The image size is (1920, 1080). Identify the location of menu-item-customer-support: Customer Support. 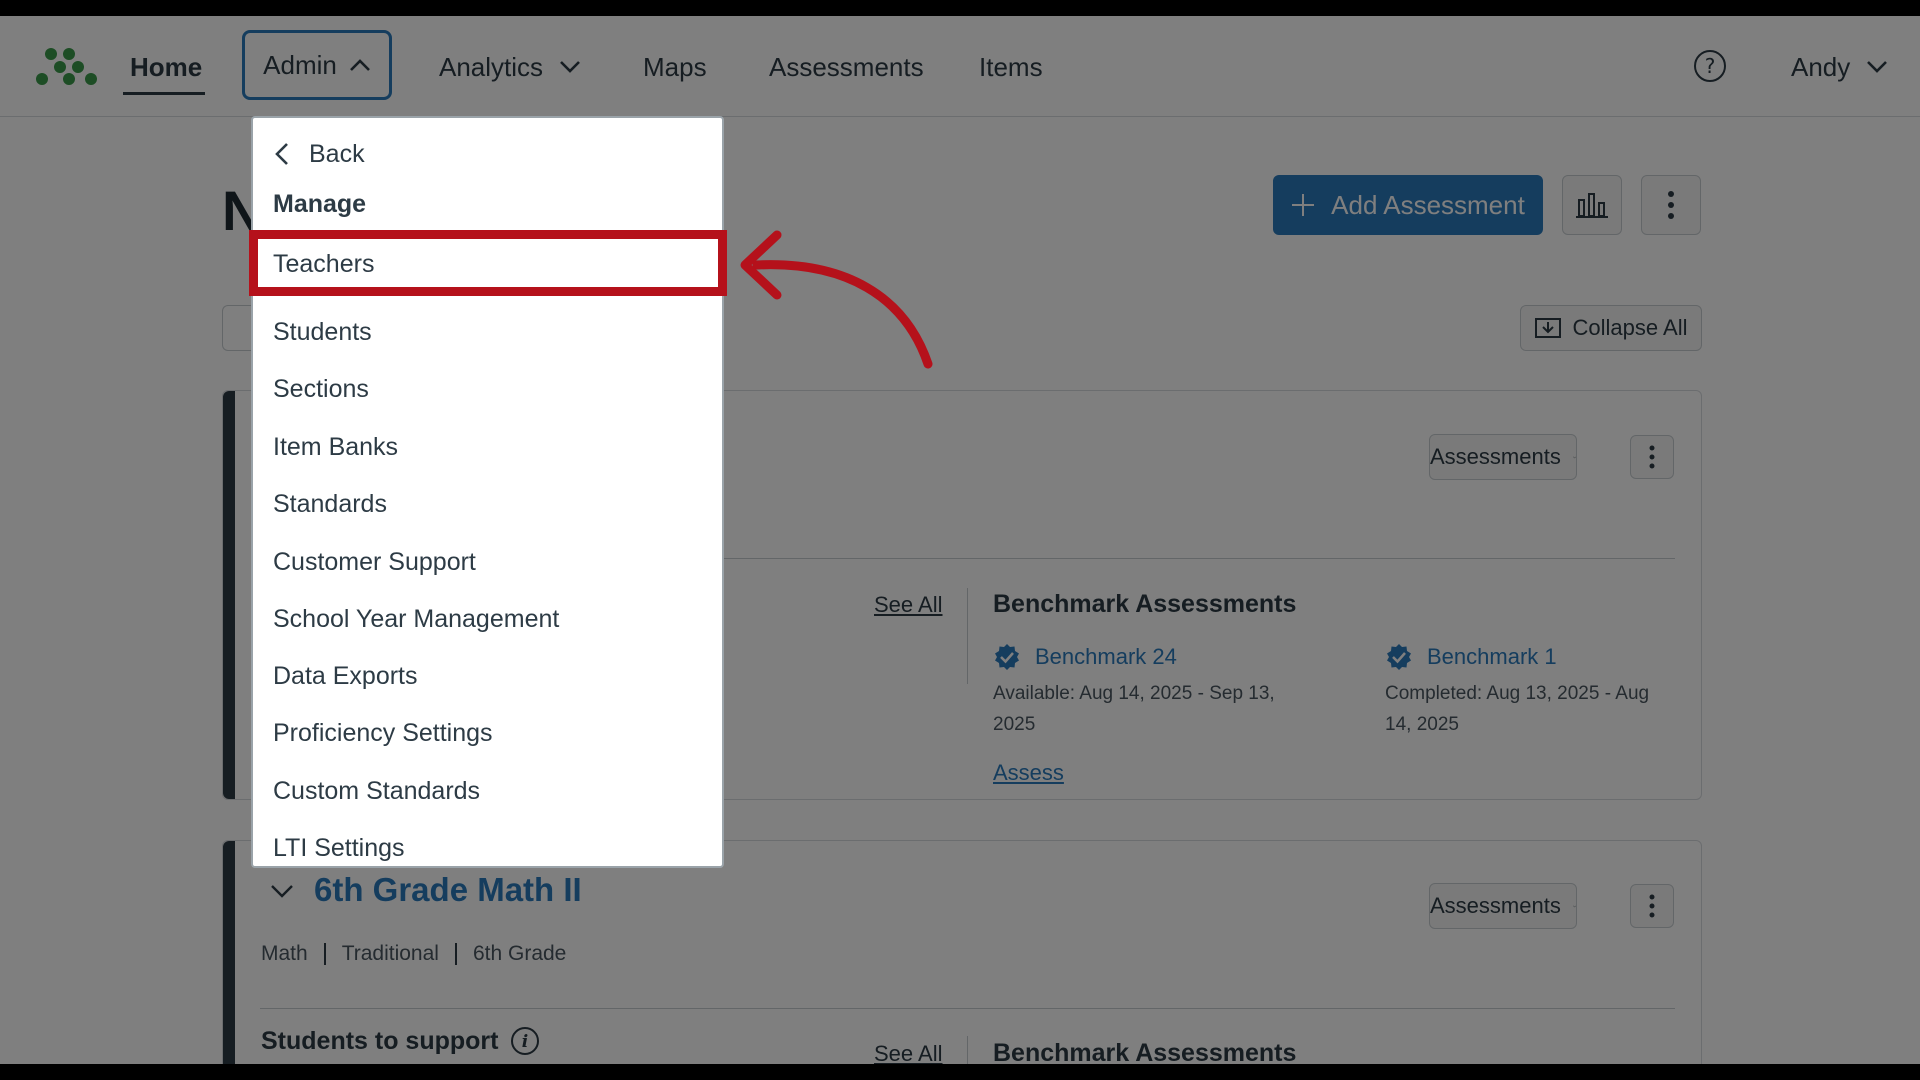
(374, 562).